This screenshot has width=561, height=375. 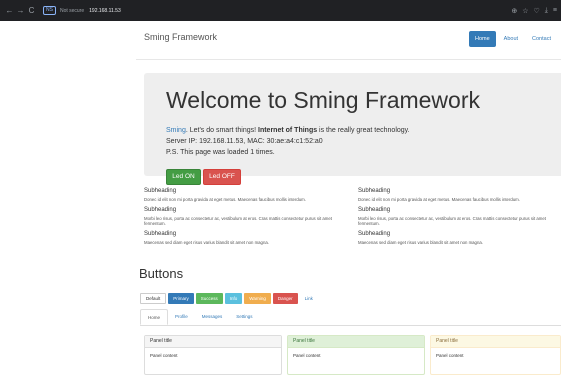 I want to click on forward-icon: →, so click(x=20, y=10).